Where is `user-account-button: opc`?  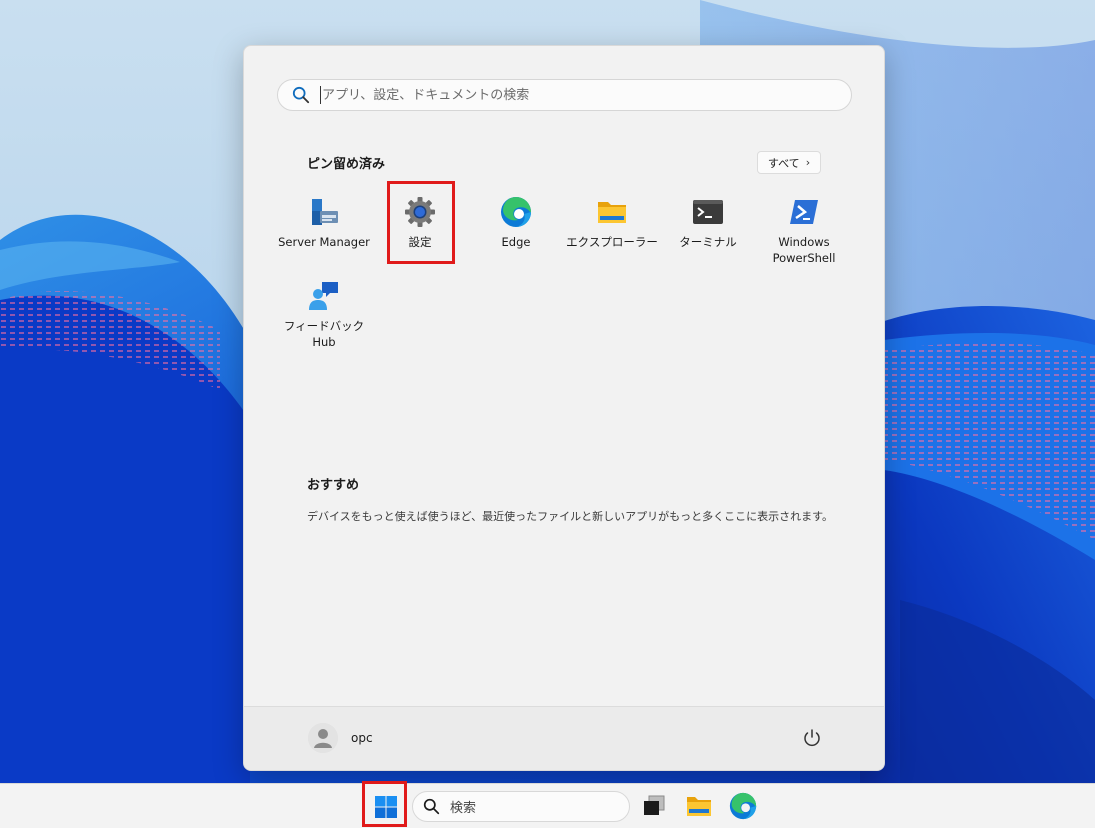
user-account-button: opc is located at coordinates (340, 738).